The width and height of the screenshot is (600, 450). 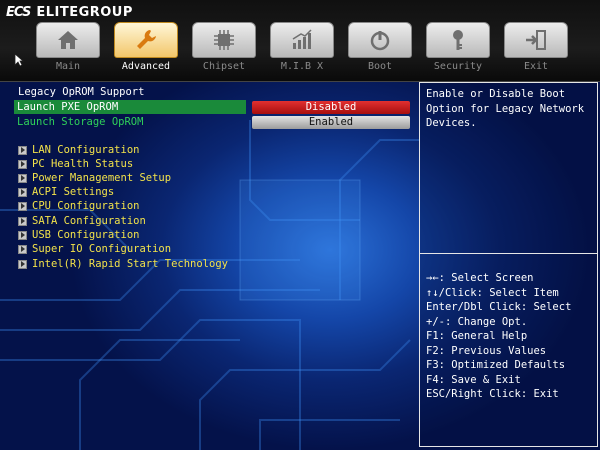 What do you see at coordinates (458, 66) in the screenshot?
I see `tab-label: Security` at bounding box center [458, 66].